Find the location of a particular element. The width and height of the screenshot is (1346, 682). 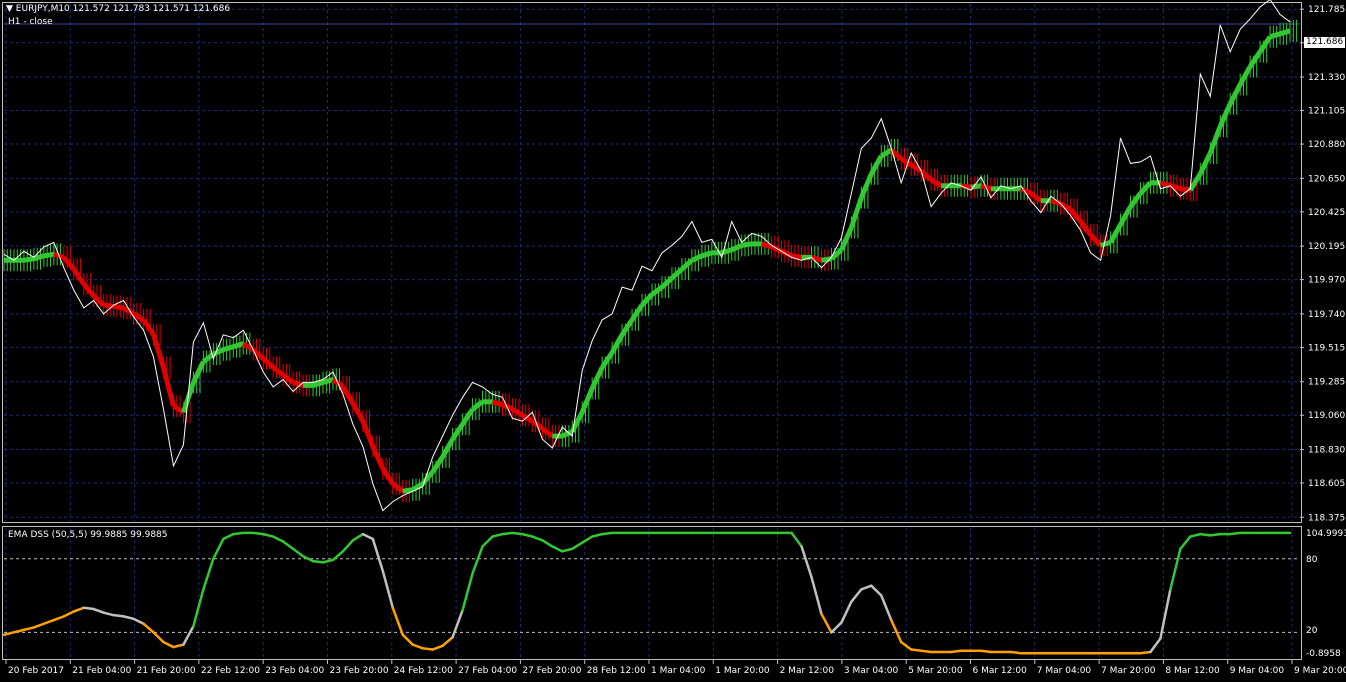

dss-max-label: 104.9993 is located at coordinates (1326, 534).